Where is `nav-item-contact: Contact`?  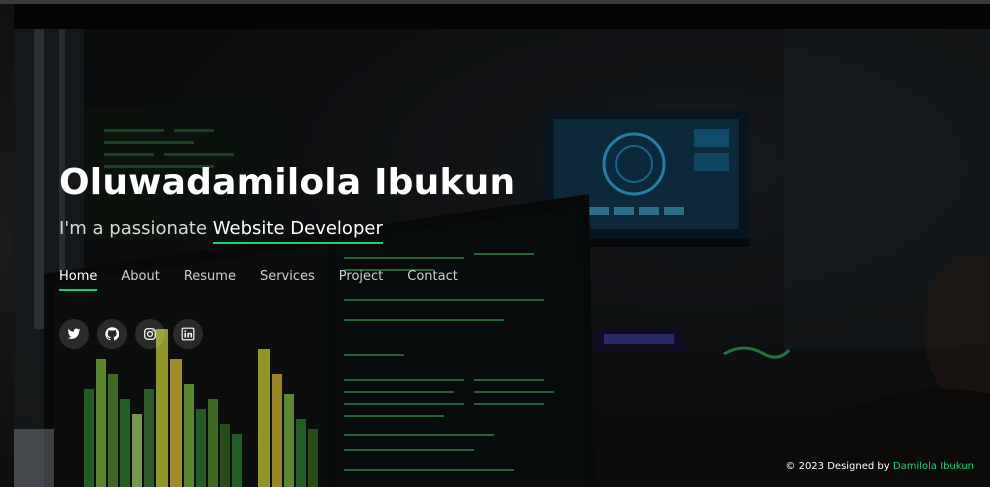 nav-item-contact: Contact is located at coordinates (432, 280).